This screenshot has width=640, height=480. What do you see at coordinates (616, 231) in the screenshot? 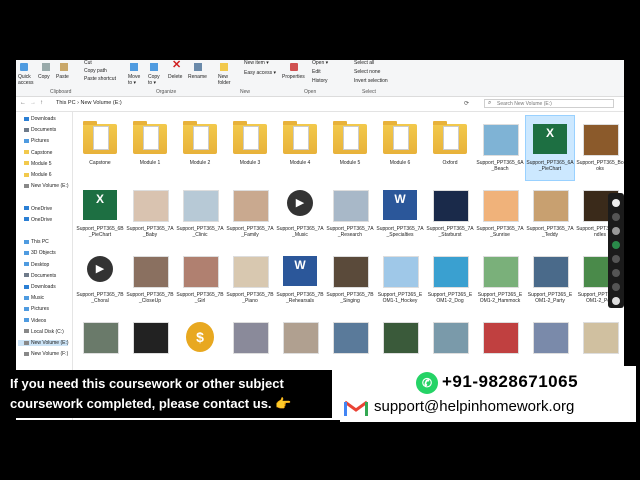
I see `microphone-icon` at bounding box center [616, 231].